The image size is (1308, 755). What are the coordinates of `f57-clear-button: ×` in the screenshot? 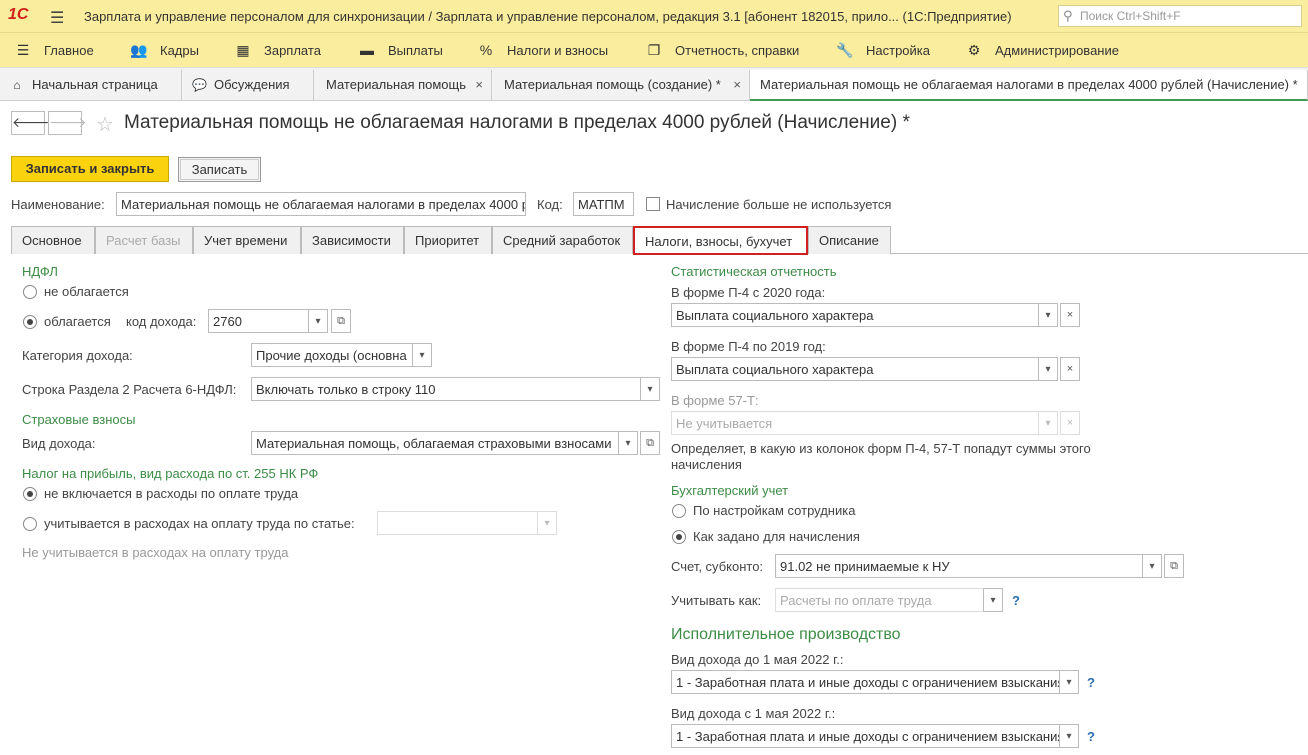 It's located at (1070, 423).